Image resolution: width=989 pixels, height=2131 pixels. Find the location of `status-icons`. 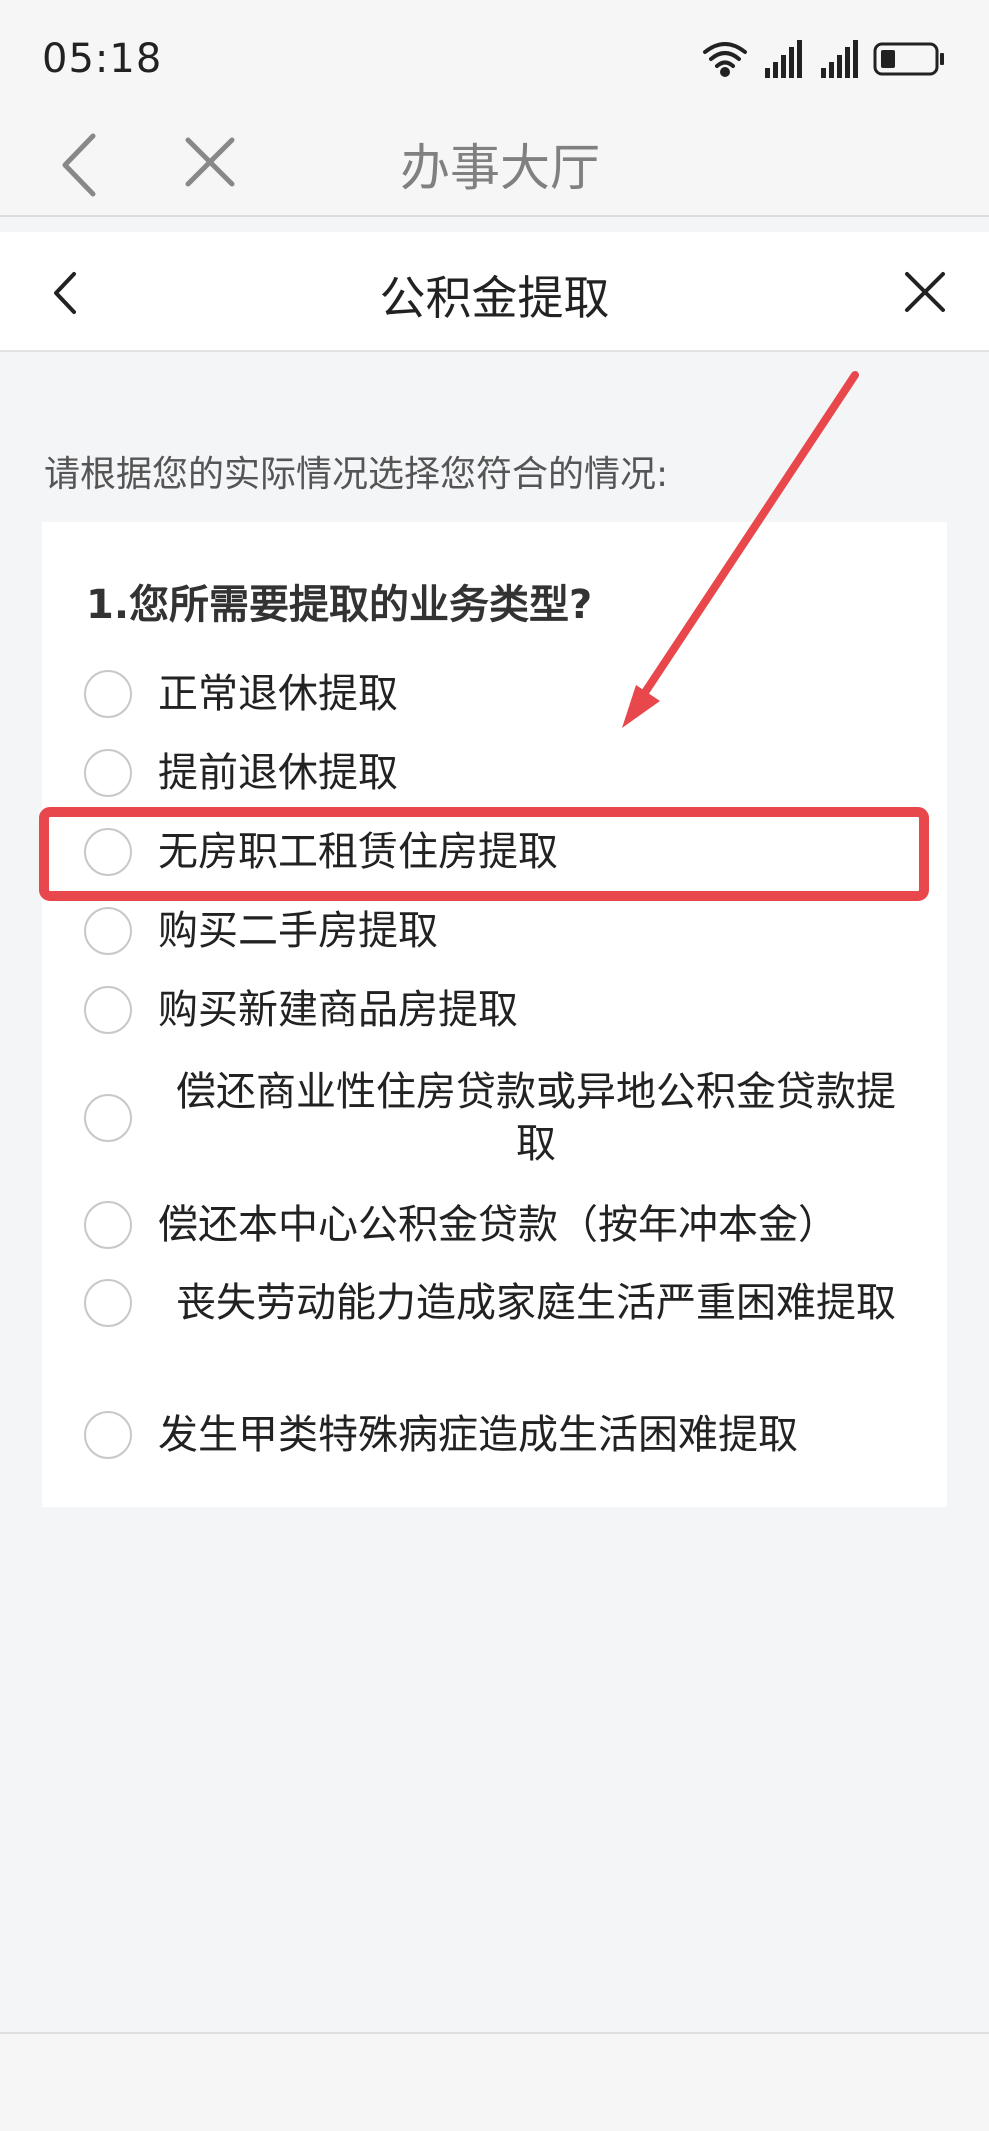

status-icons is located at coordinates (823, 59).